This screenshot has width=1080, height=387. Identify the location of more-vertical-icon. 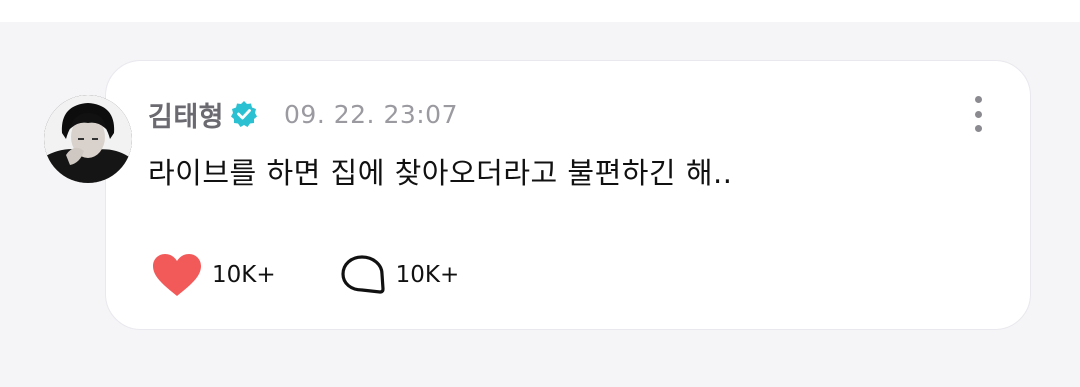
(978, 114).